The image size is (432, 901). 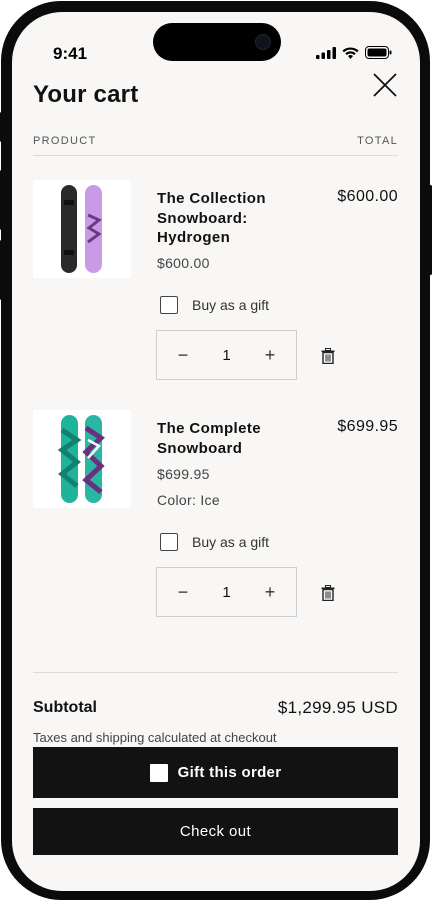 I want to click on close-icon, so click(x=385, y=85).